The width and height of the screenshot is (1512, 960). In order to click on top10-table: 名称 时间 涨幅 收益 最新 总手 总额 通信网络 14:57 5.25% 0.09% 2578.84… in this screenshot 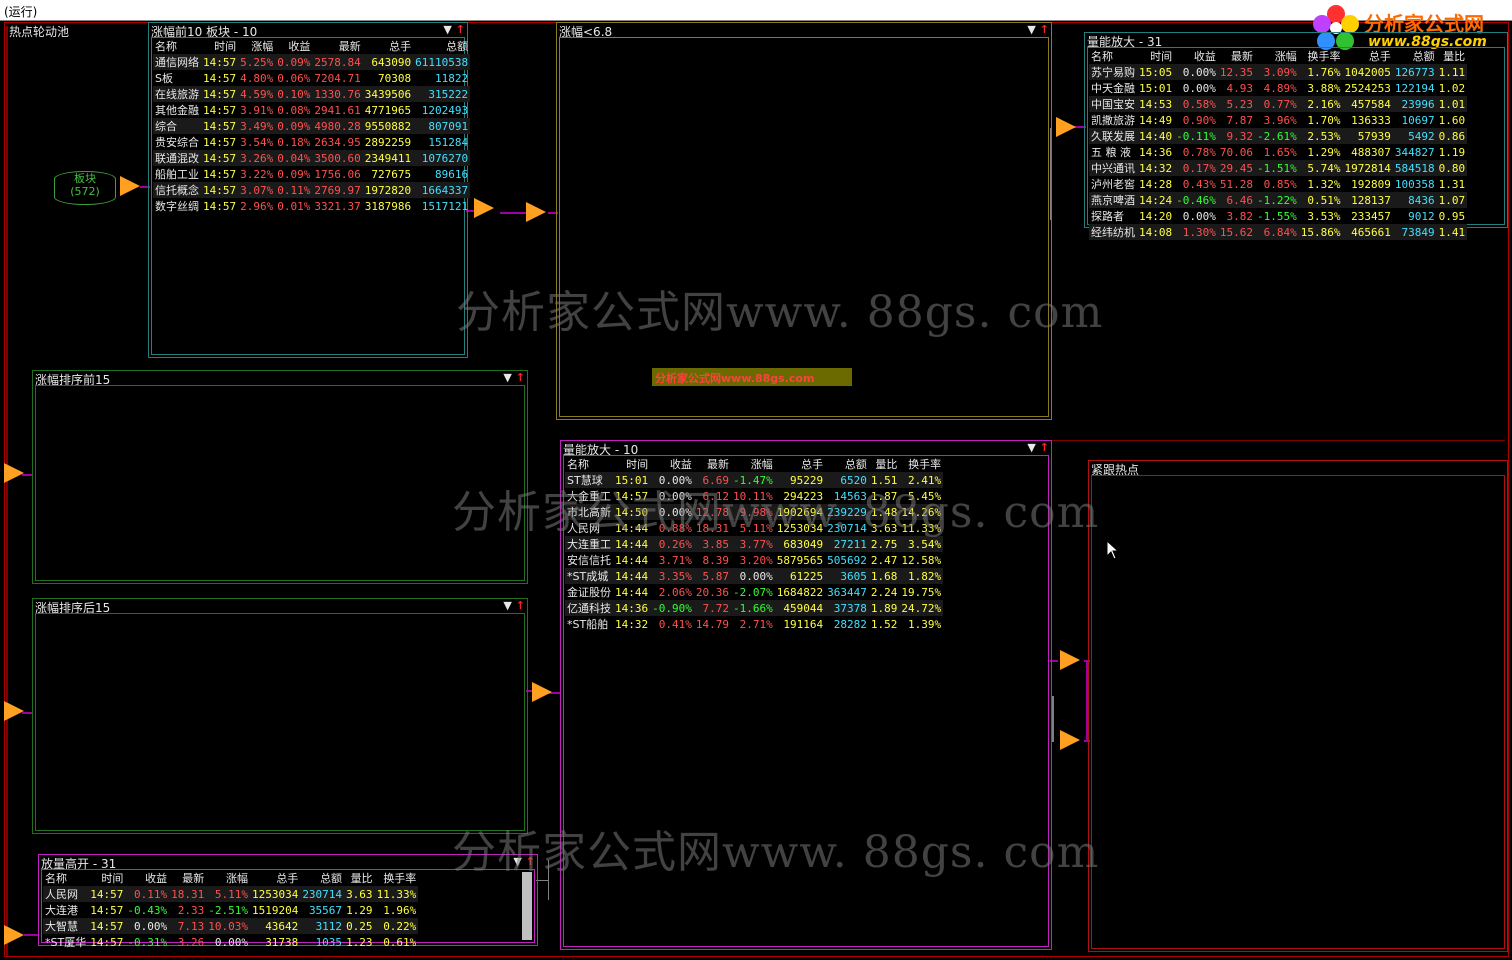, I will do `click(312, 126)`.